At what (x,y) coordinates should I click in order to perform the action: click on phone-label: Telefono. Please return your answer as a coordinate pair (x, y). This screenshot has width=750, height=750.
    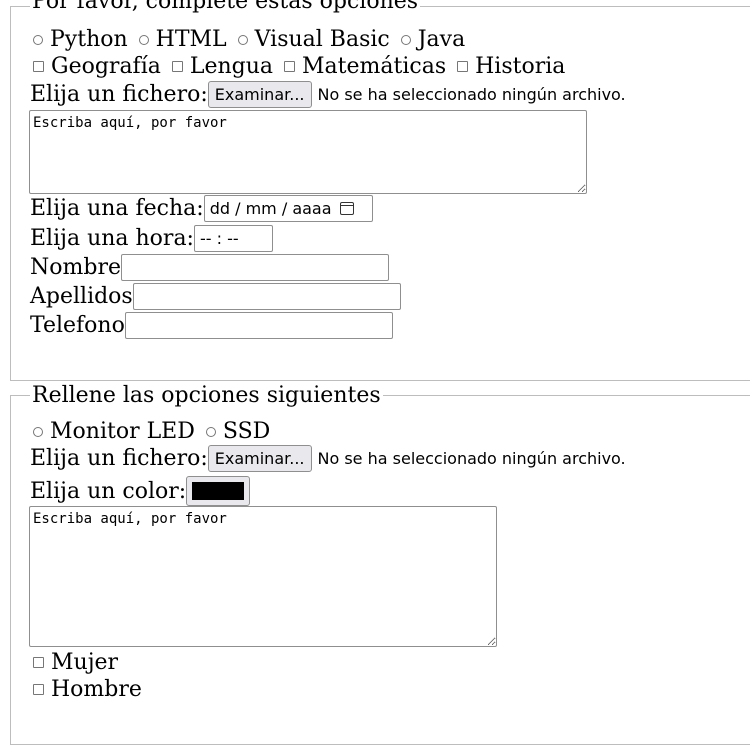
    Looking at the image, I should click on (77, 325).